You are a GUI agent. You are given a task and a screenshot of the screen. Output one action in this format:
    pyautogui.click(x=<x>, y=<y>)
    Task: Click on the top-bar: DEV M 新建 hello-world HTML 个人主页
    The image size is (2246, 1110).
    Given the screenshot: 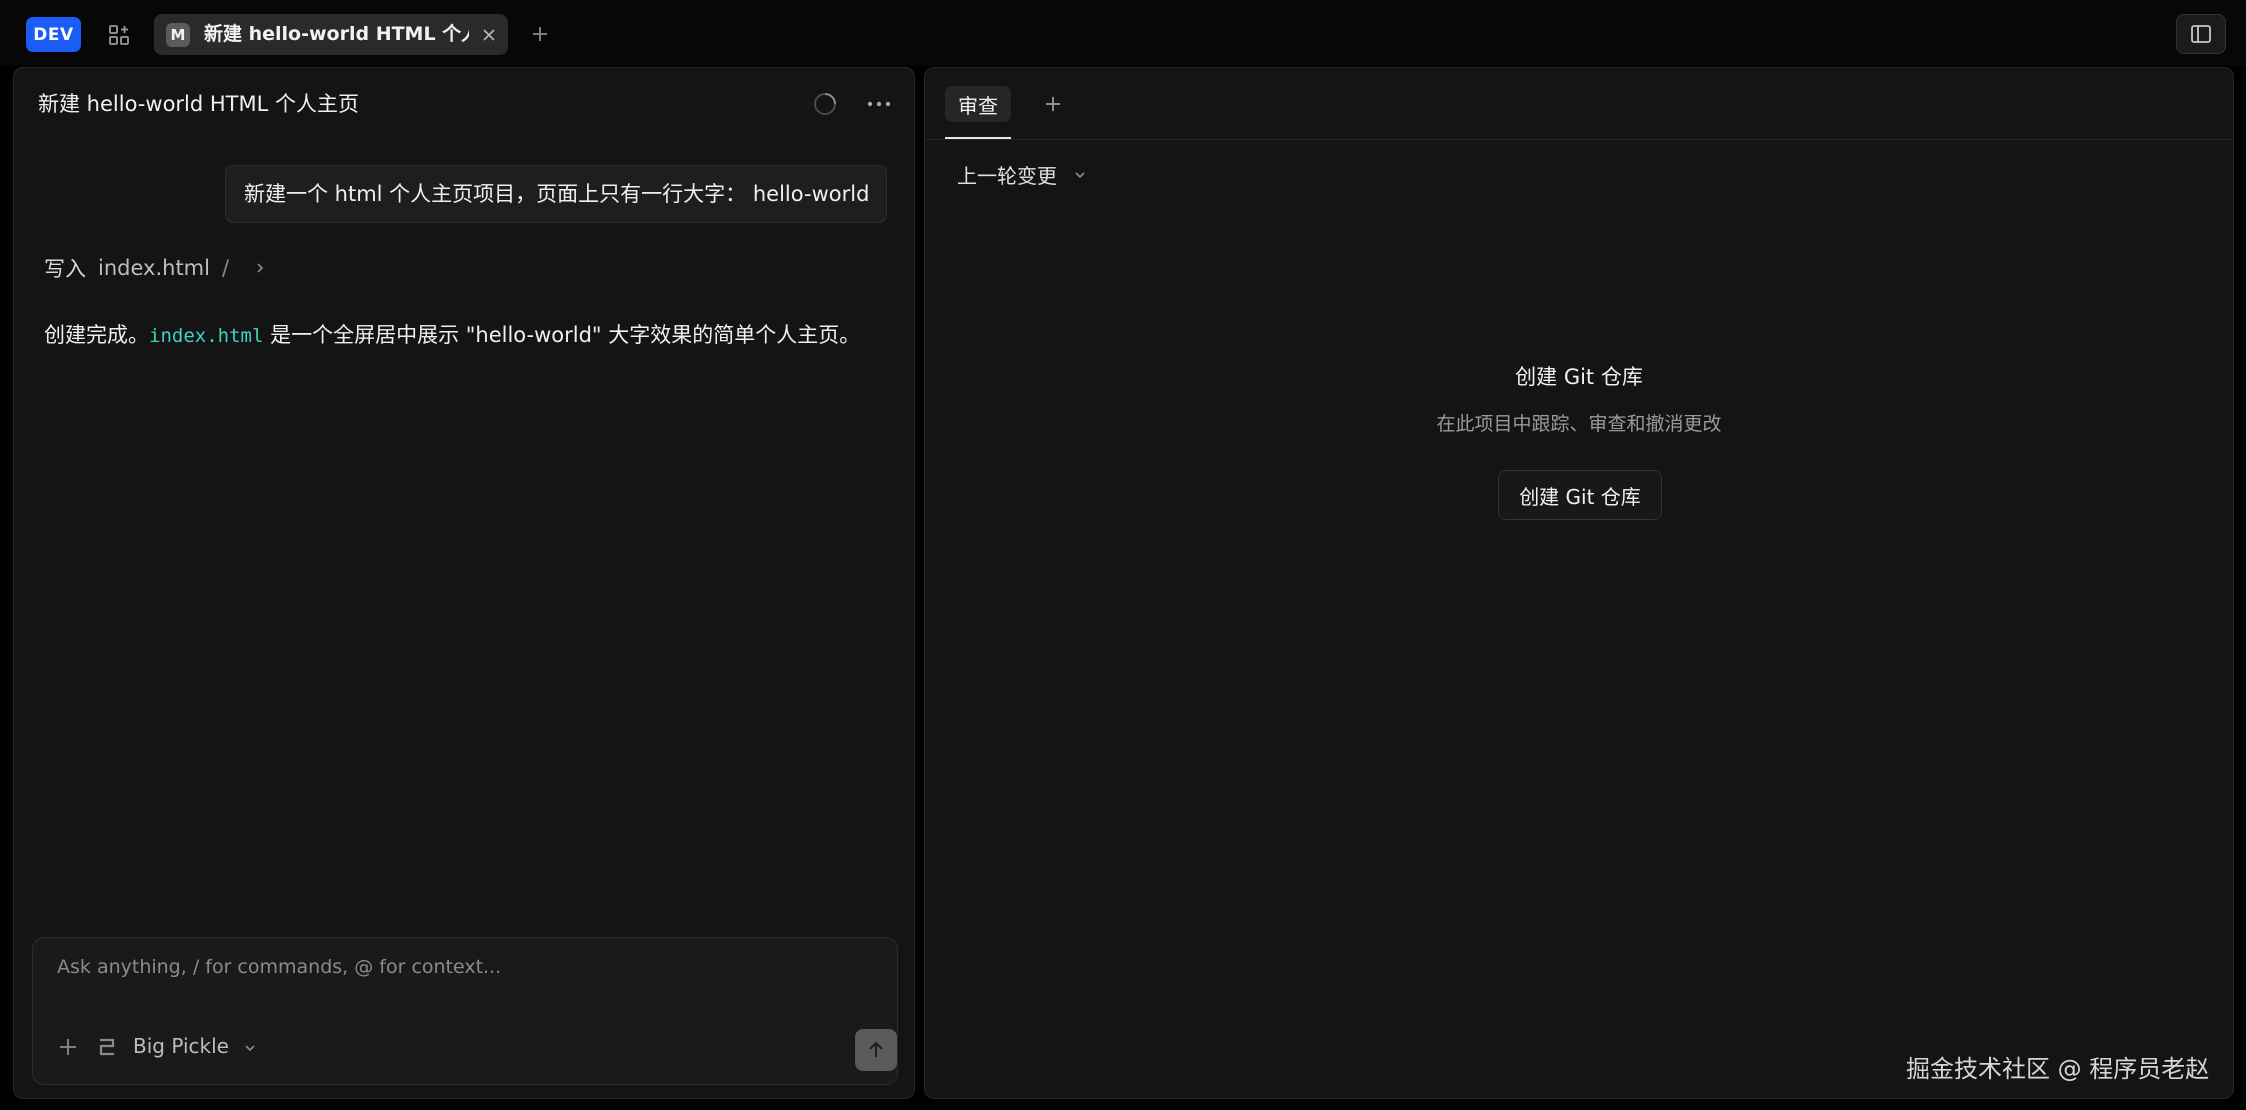 What is the action you would take?
    pyautogui.click(x=1123, y=33)
    